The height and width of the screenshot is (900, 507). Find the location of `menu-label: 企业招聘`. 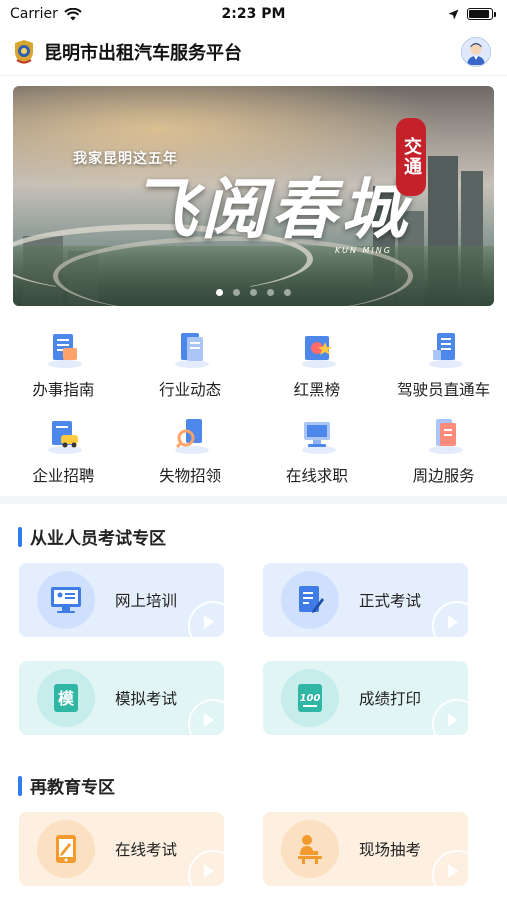

menu-label: 企业招聘 is located at coordinates (63, 476).